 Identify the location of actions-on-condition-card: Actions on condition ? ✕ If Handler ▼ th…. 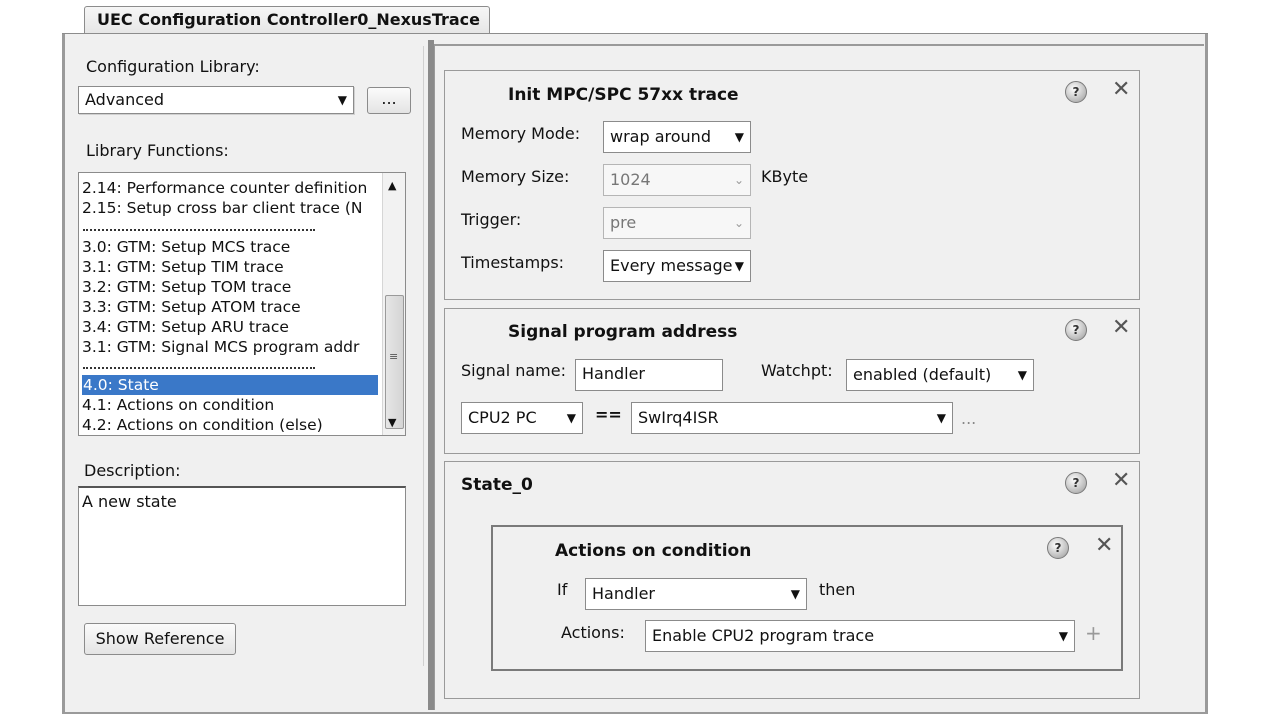
(807, 598).